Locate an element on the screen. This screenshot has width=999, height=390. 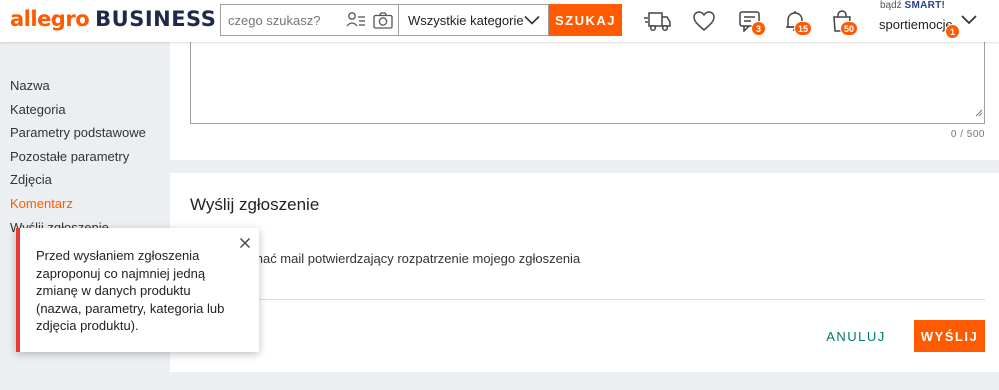
search-button: SZUKAJ is located at coordinates (585, 20).